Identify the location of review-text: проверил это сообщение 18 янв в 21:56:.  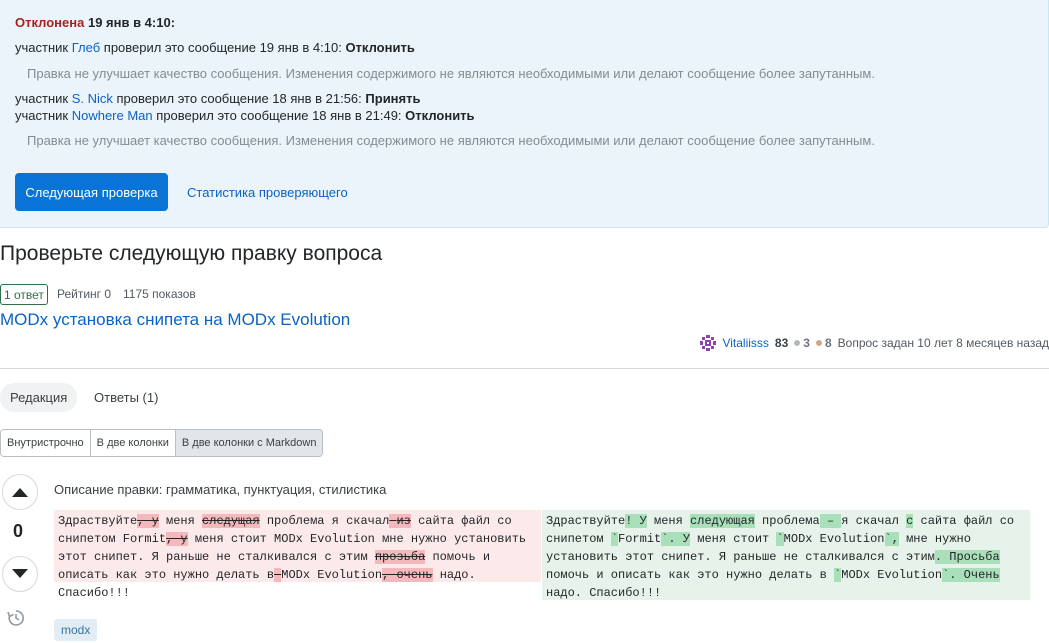
(239, 98).